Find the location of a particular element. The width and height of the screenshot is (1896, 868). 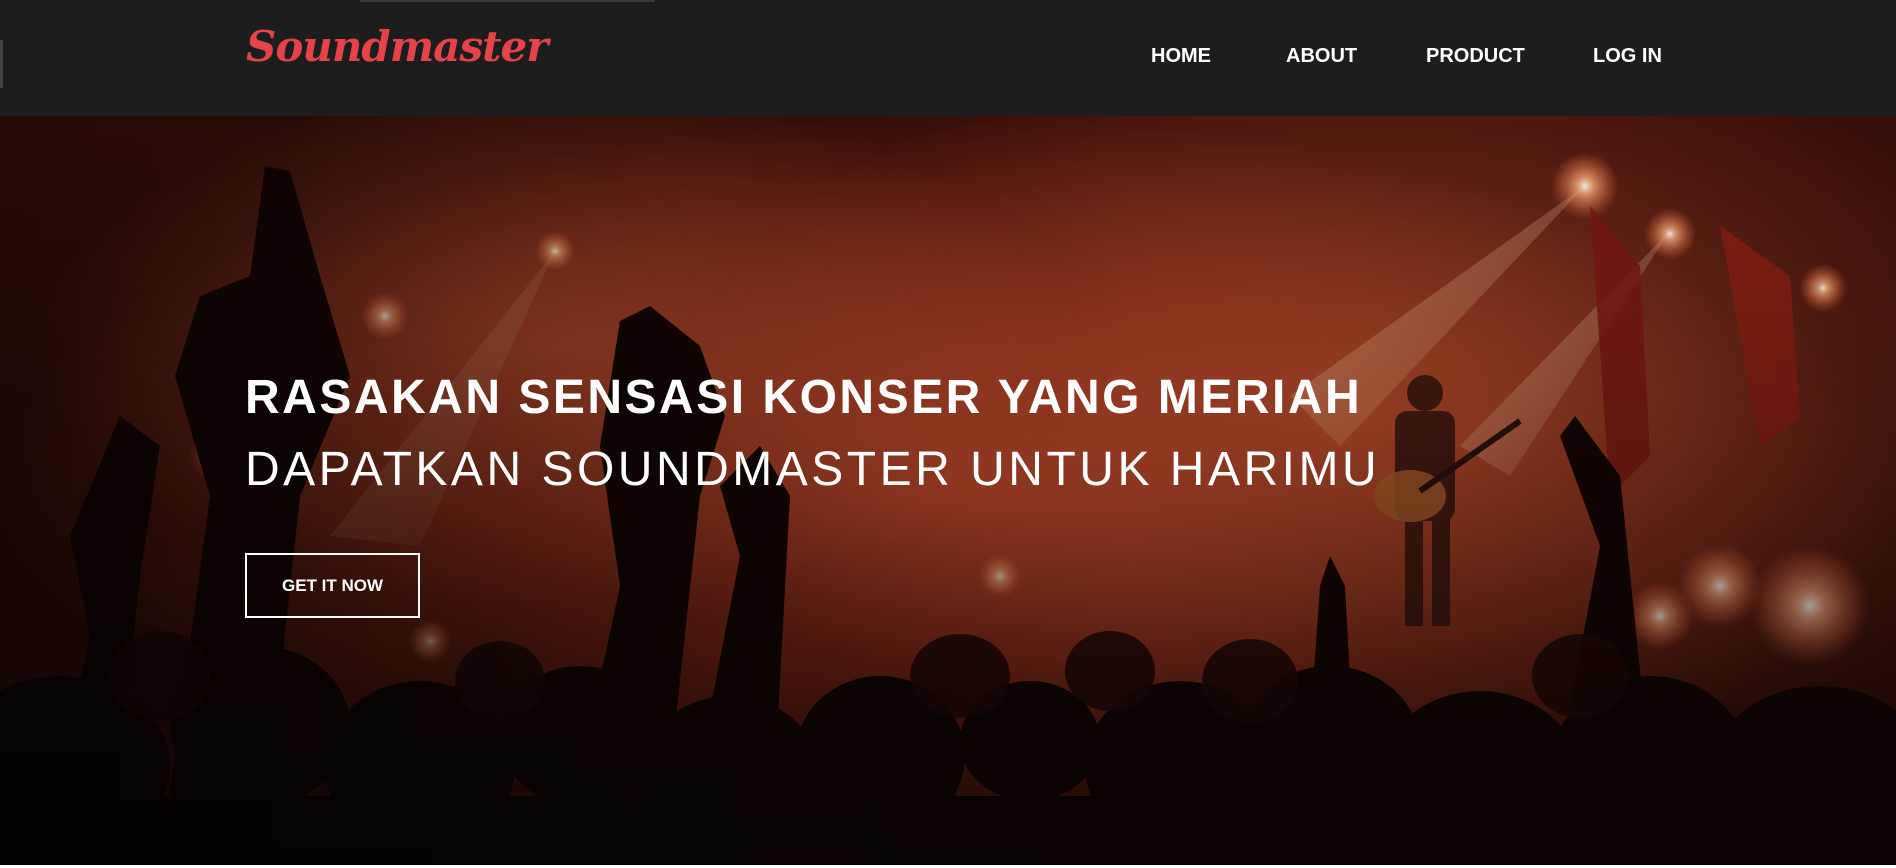

nav-link-login: LOG IN is located at coordinates (1627, 56).